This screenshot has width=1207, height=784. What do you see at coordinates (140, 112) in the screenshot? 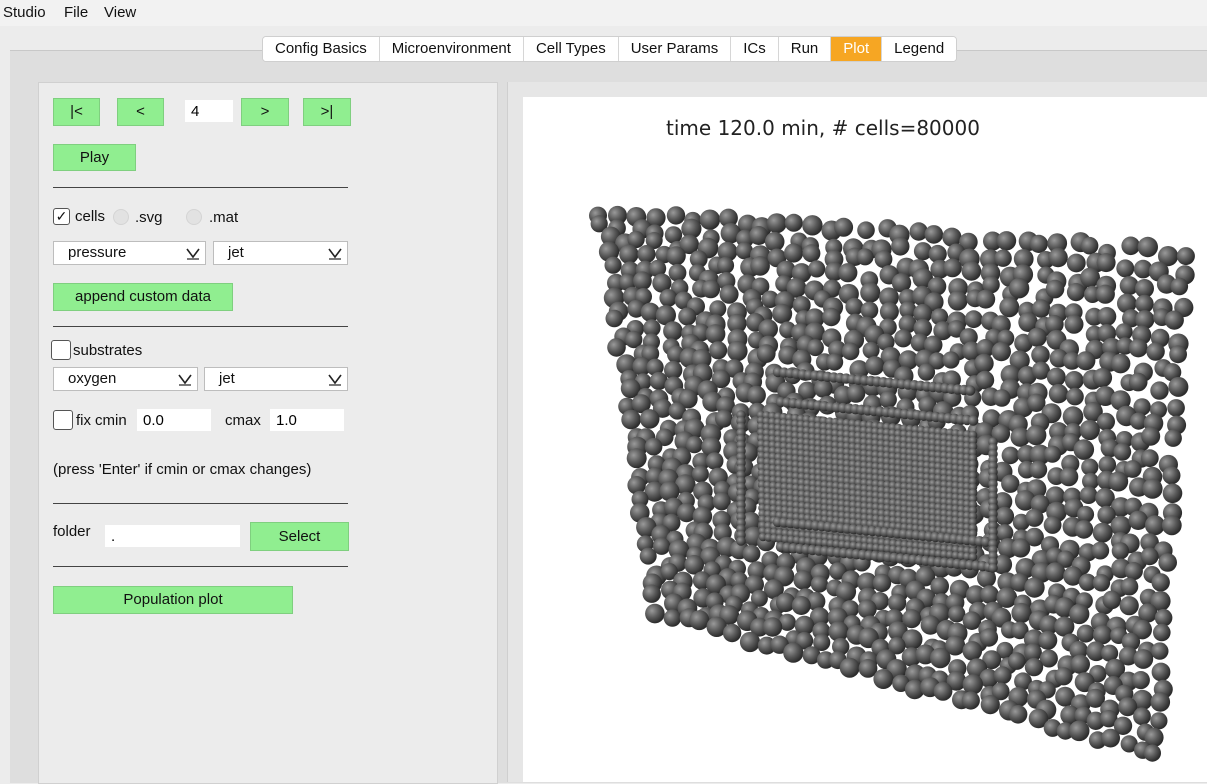
I see `prev-frame-button: <` at bounding box center [140, 112].